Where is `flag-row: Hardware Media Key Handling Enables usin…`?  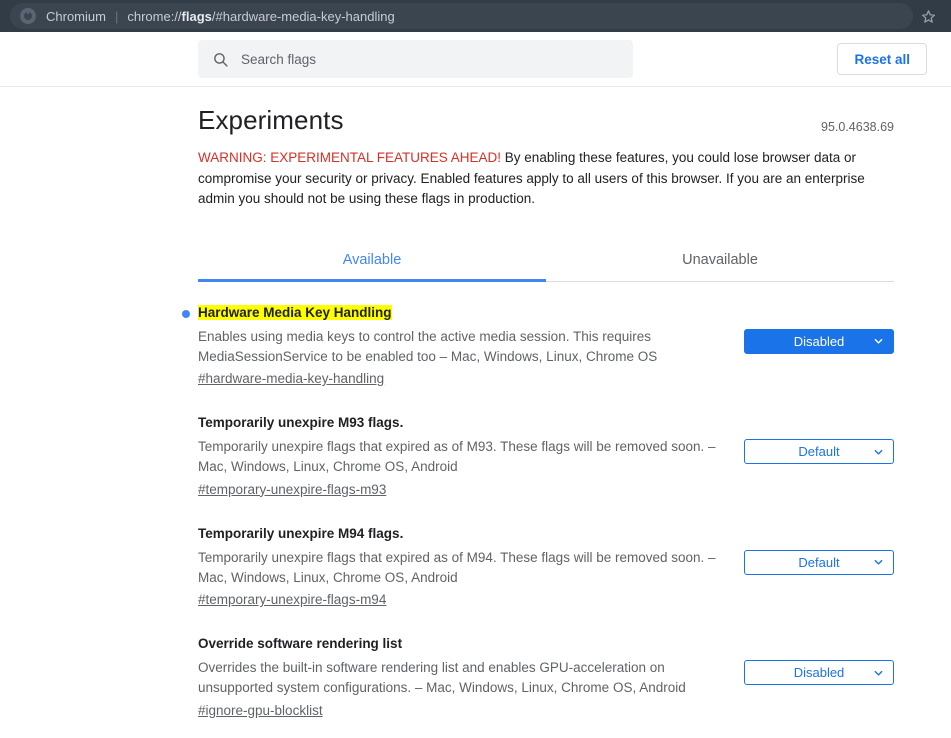 flag-row: Hardware Media Key Handling Enables usin… is located at coordinates (538, 346).